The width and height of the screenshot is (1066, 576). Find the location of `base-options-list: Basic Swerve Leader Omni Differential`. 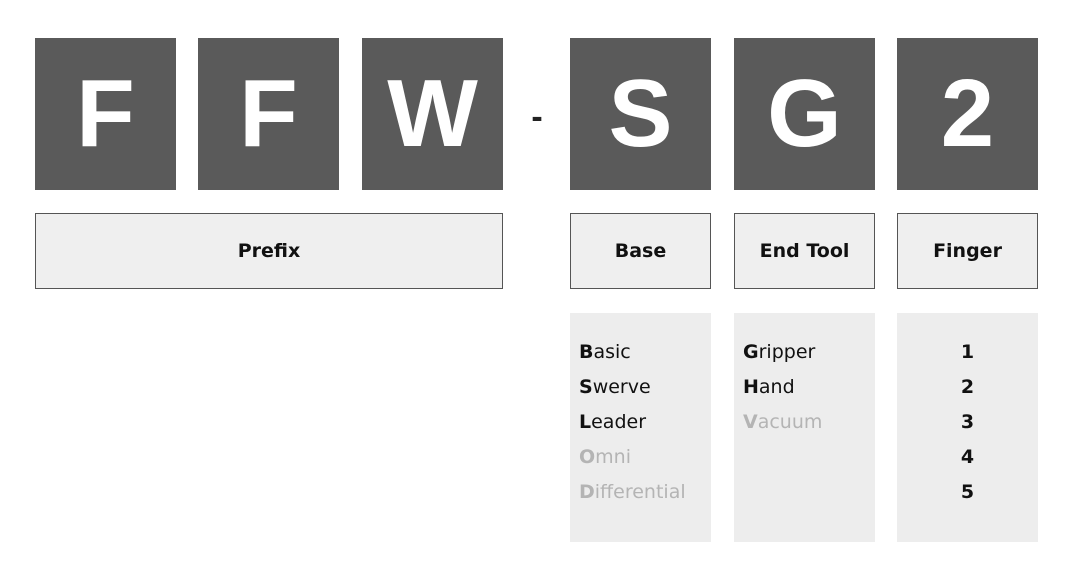

base-options-list: Basic Swerve Leader Omni Differential is located at coordinates (640, 427).